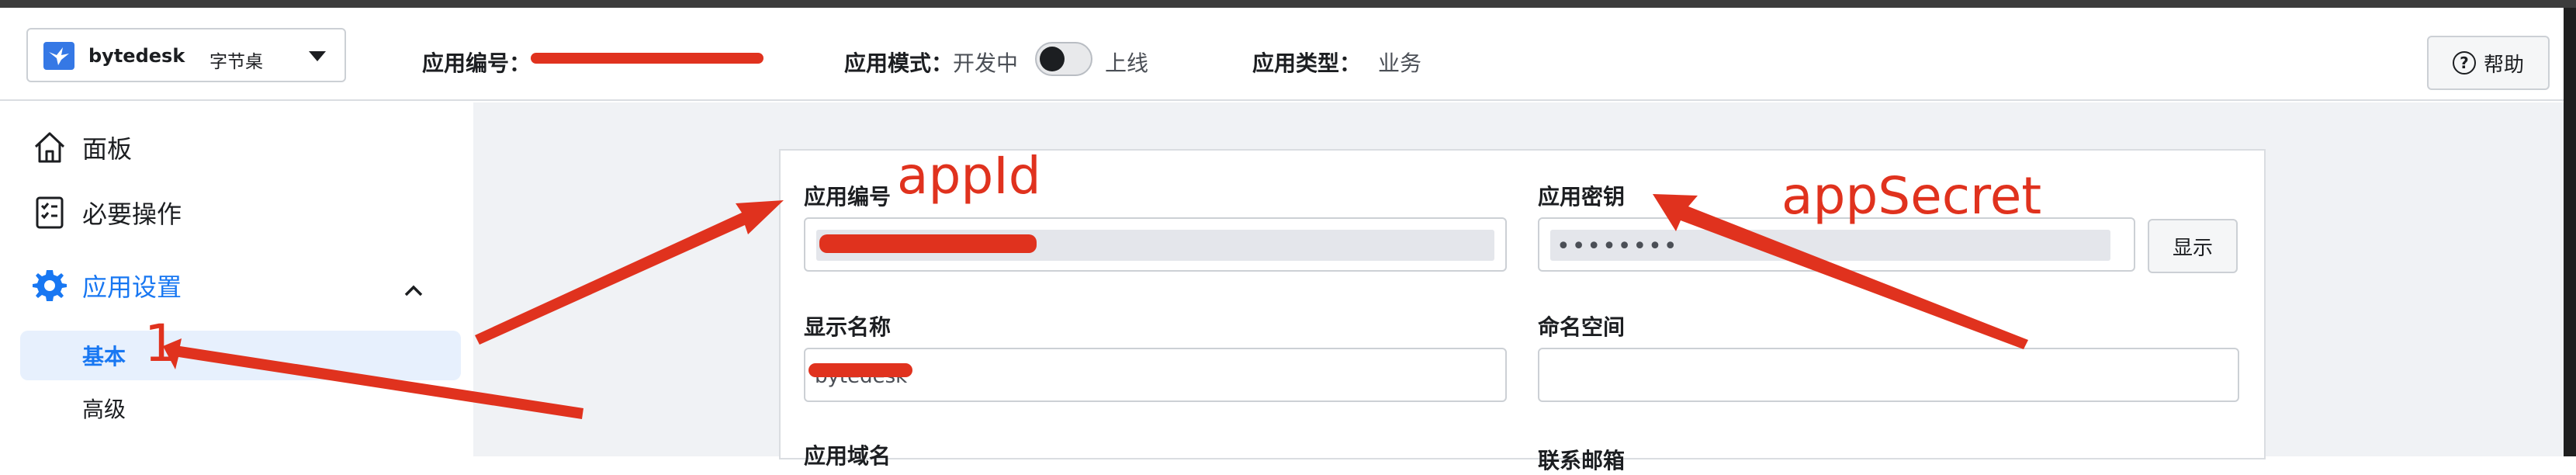 This screenshot has height=475, width=2576. Describe the element at coordinates (1840, 271) in the screenshot. I see `arrow-to-appsecret` at that location.